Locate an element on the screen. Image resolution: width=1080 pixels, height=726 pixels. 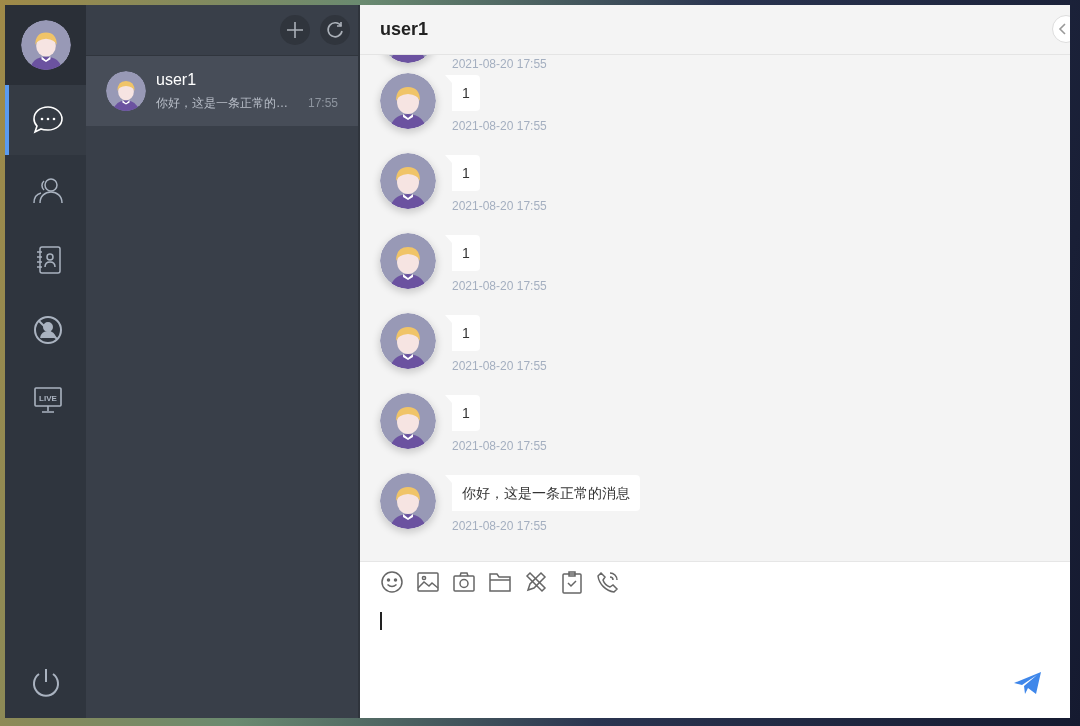
message-bubble: 你好，这是一条正常的消息 is located at coordinates (542, 493).